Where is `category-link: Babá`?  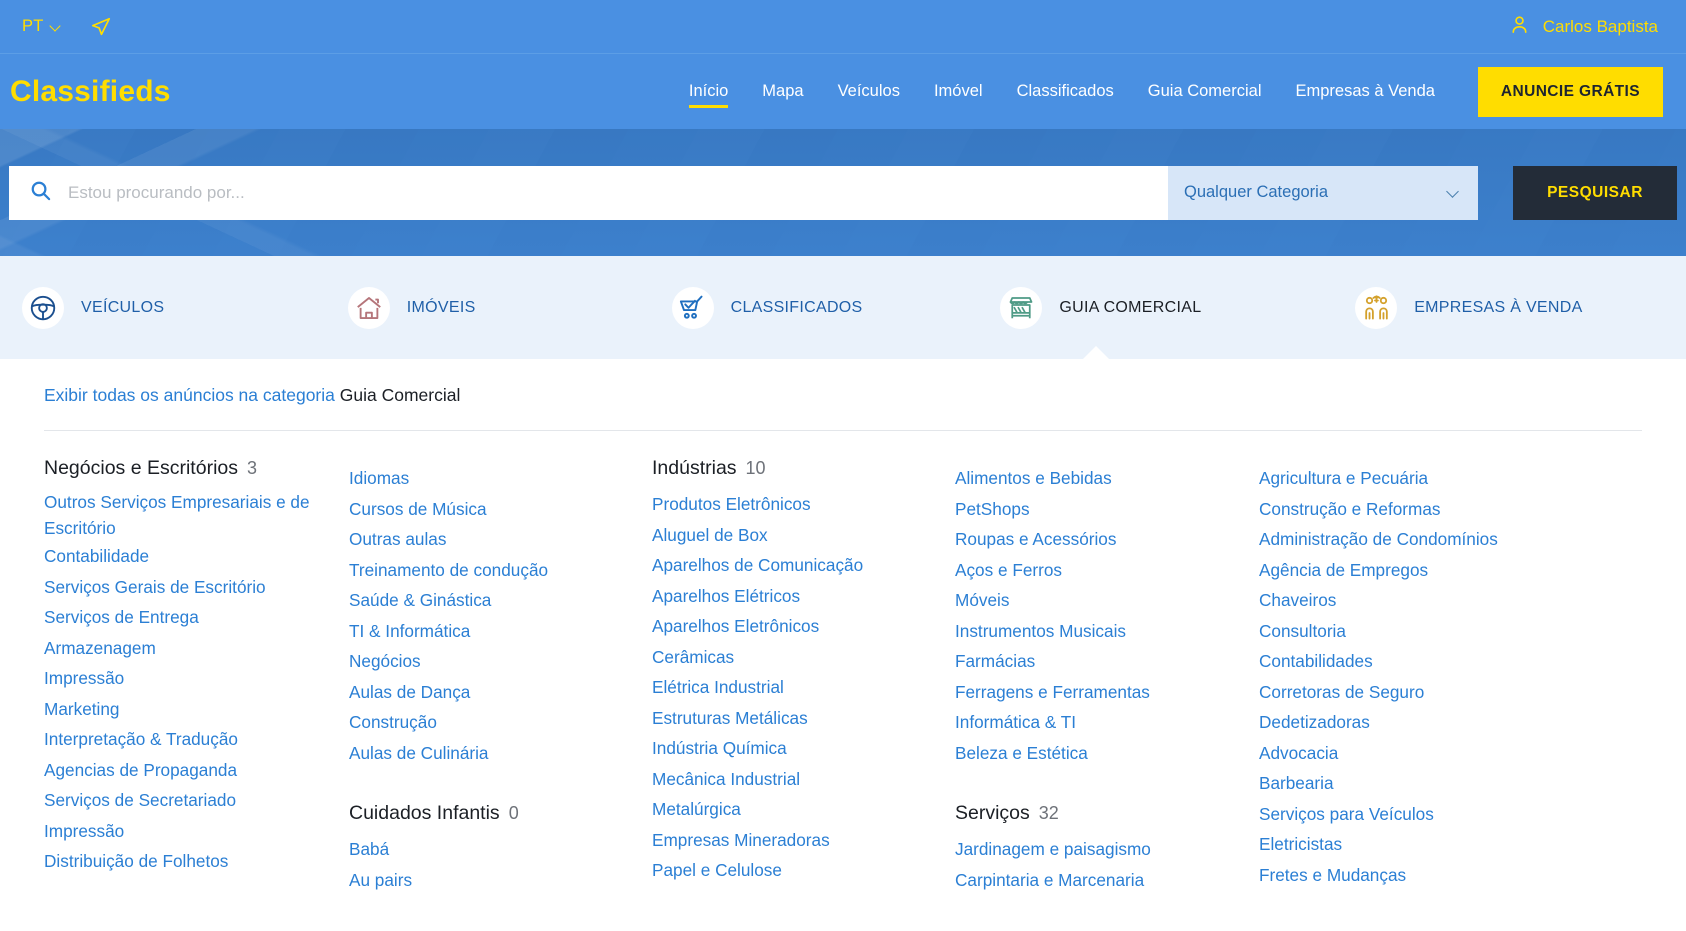
category-link: Babá is located at coordinates (500, 849).